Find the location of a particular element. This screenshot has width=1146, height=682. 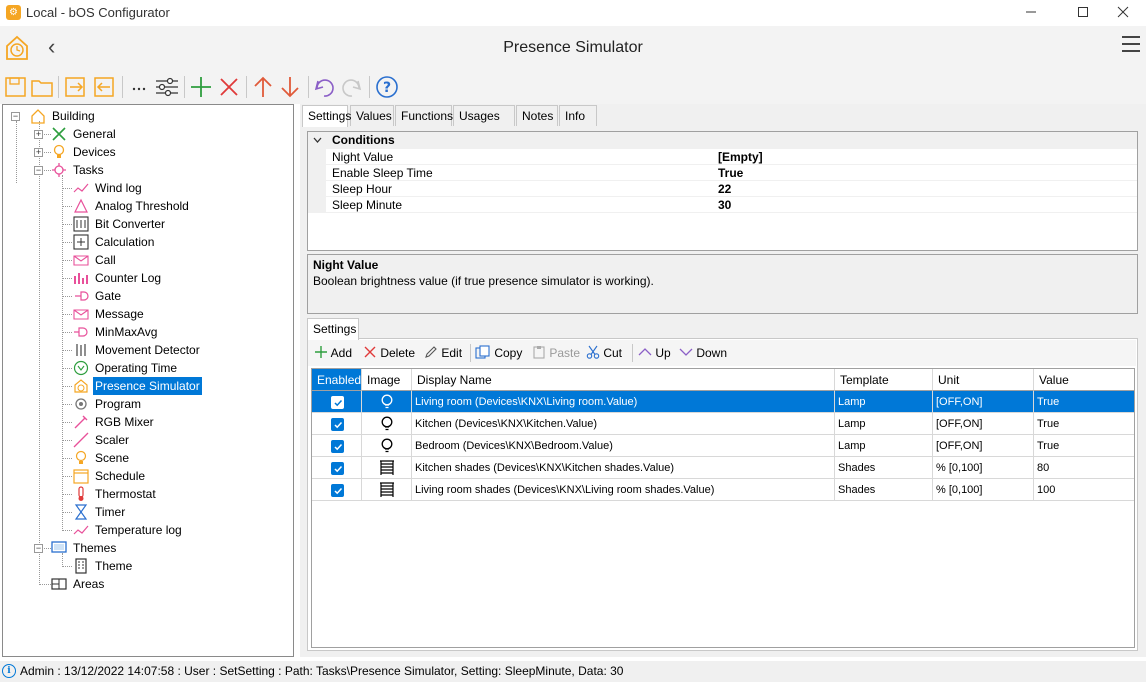

tab-info: Info is located at coordinates (578, 115).